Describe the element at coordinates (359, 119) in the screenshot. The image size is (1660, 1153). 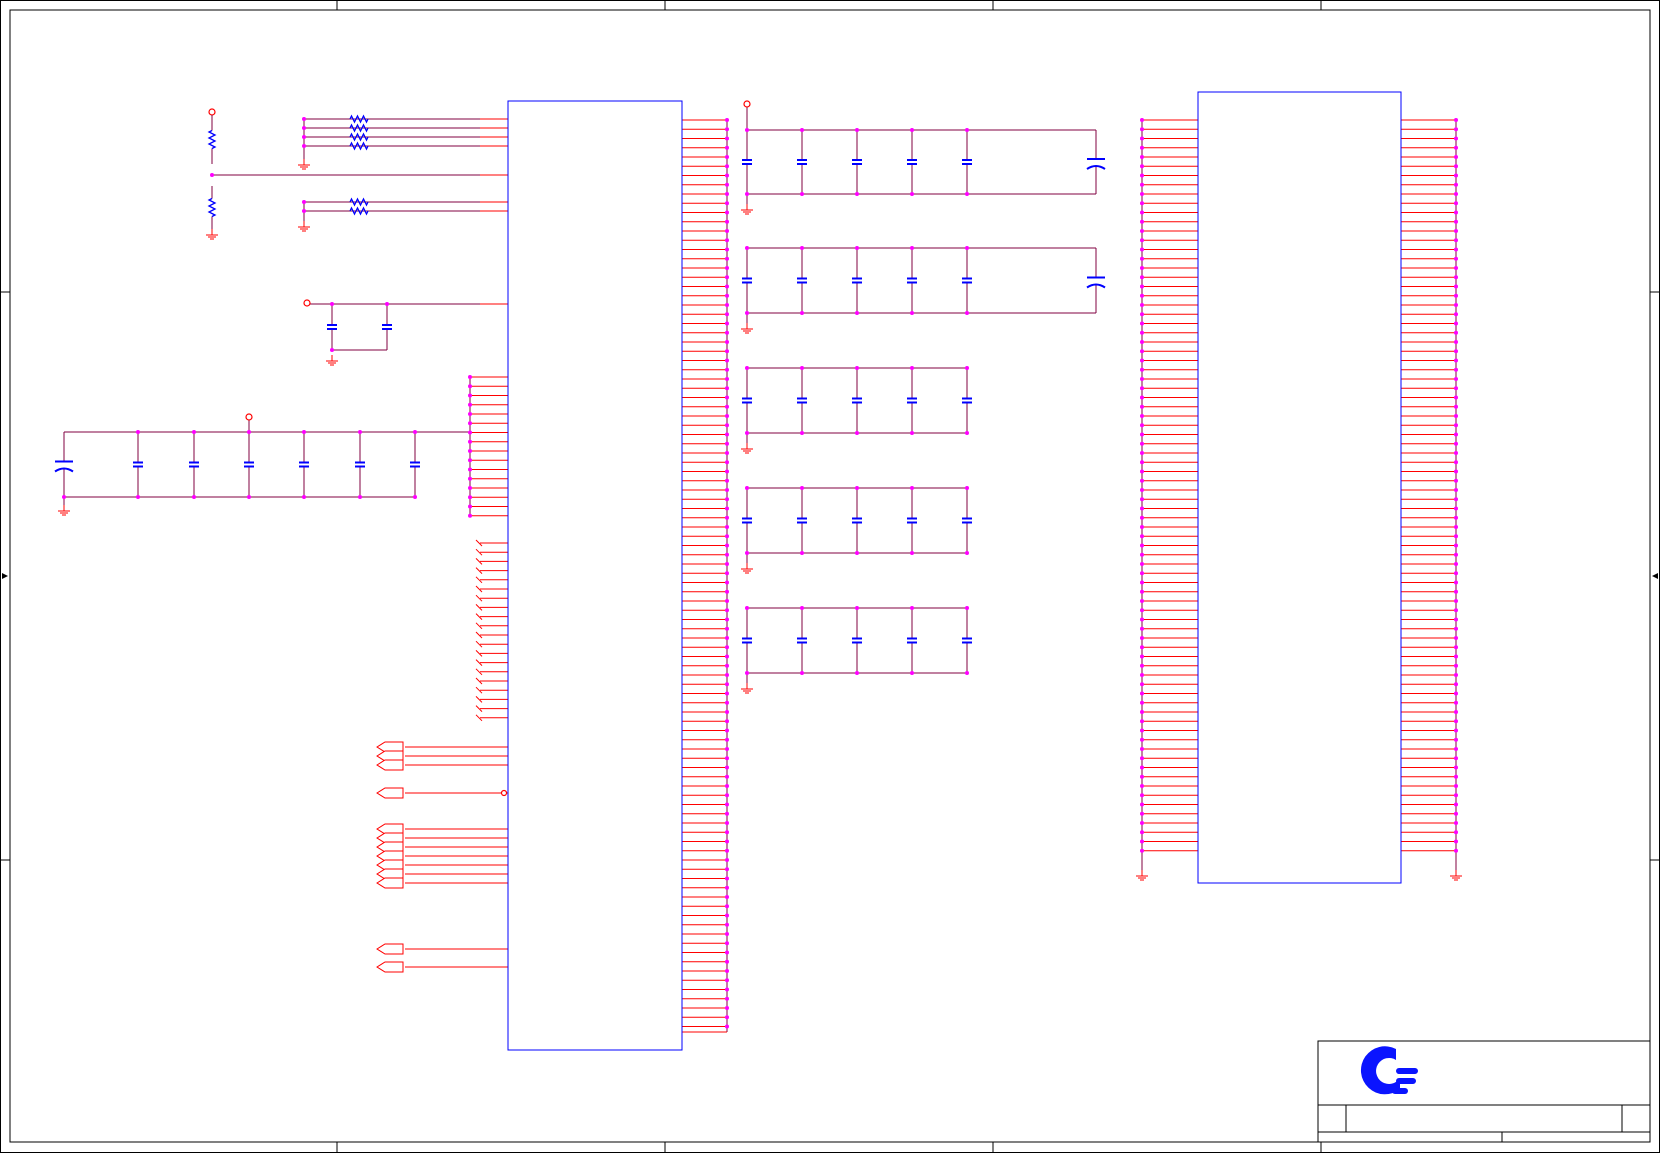
I see `resistor` at that location.